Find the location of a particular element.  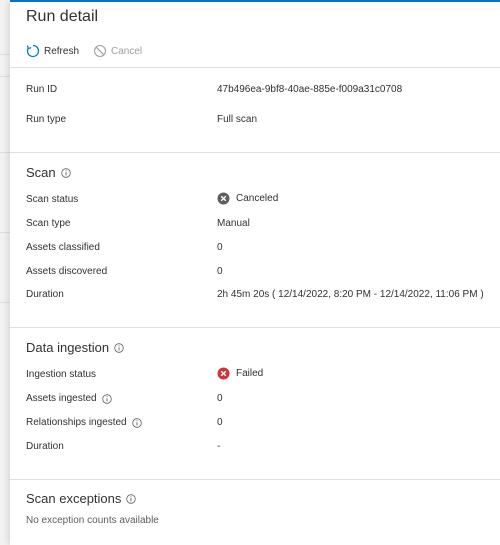

toolbar: Refresh Cancel is located at coordinates (91, 51).